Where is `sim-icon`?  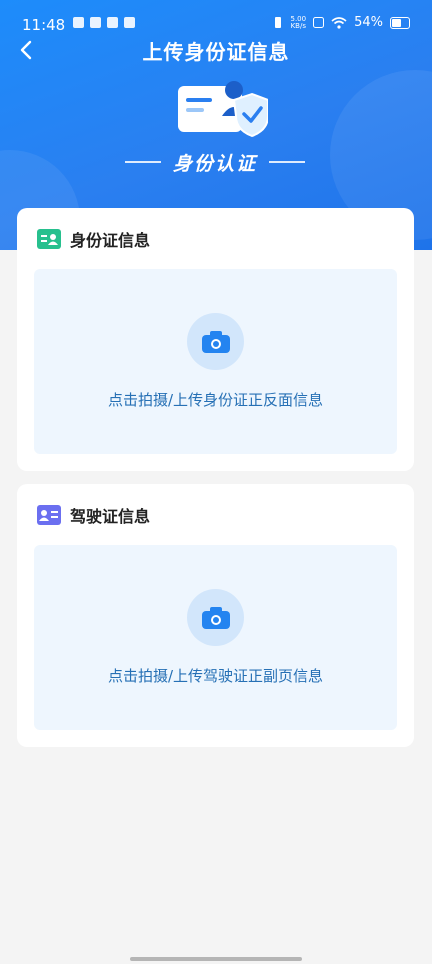 sim-icon is located at coordinates (319, 22).